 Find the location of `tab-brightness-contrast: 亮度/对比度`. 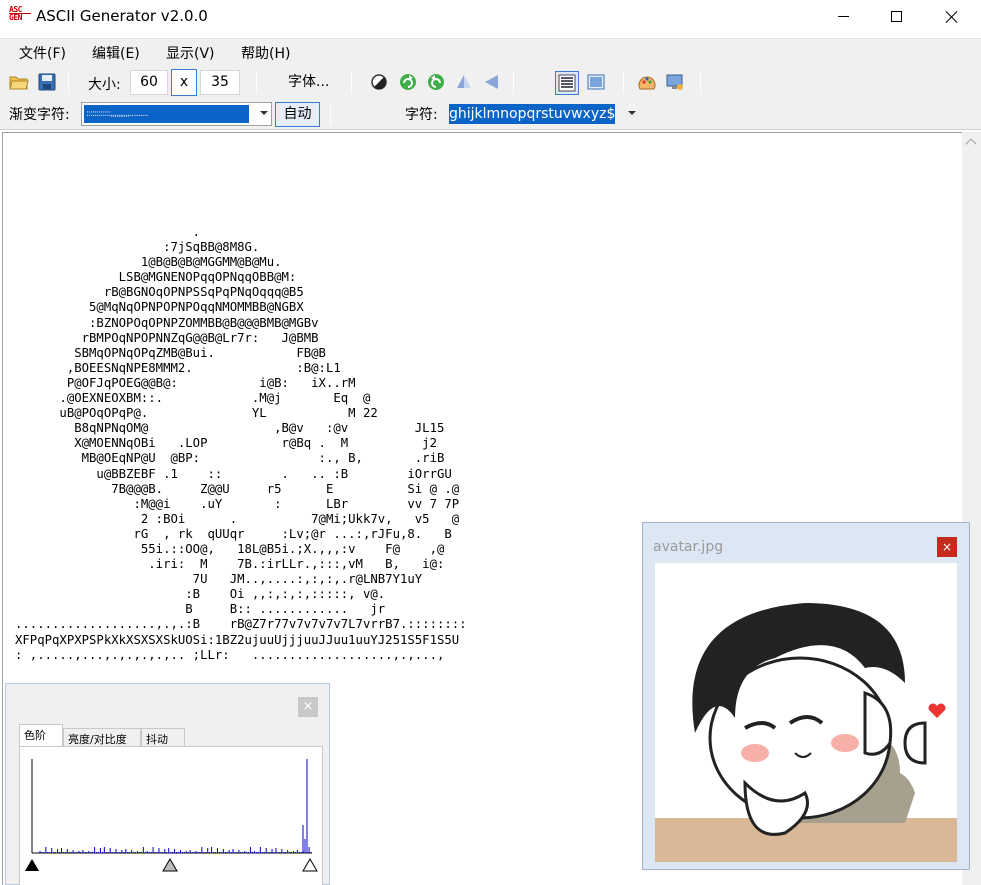

tab-brightness-contrast: 亮度/对比度 is located at coordinates (102, 738).